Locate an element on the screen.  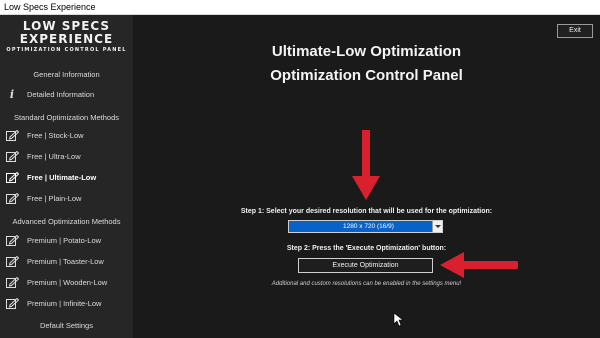
logo-line-3: OPTIMIZATION CONTROL PANEL is located at coordinates (66, 50).